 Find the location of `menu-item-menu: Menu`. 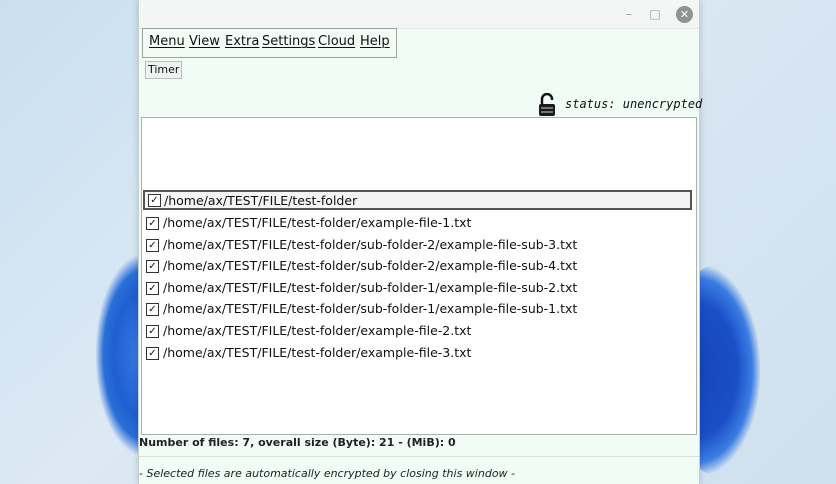

menu-item-menu: Menu is located at coordinates (167, 41).